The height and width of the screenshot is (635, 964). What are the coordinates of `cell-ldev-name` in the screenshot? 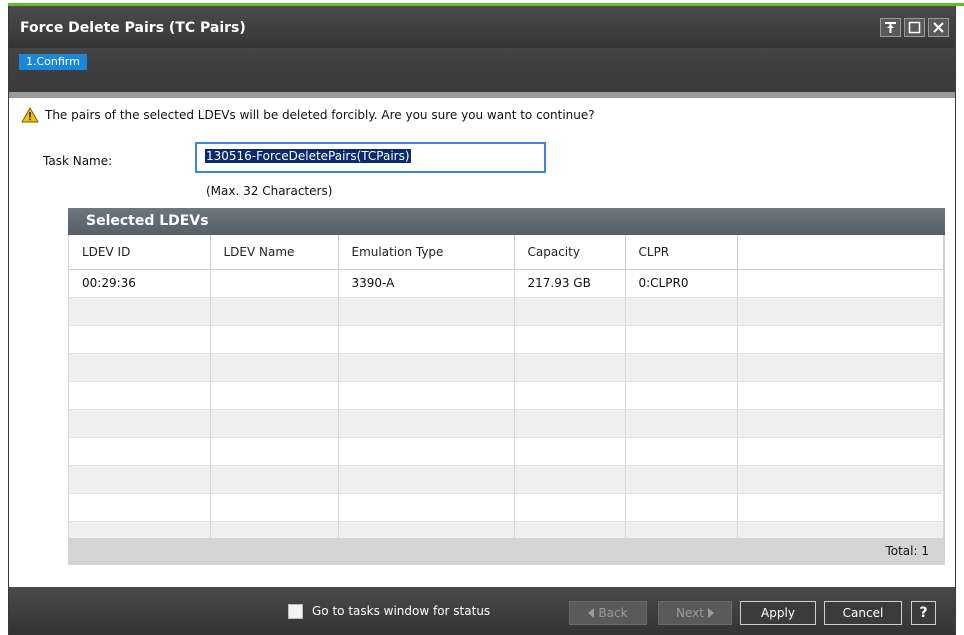 It's located at (274, 283).